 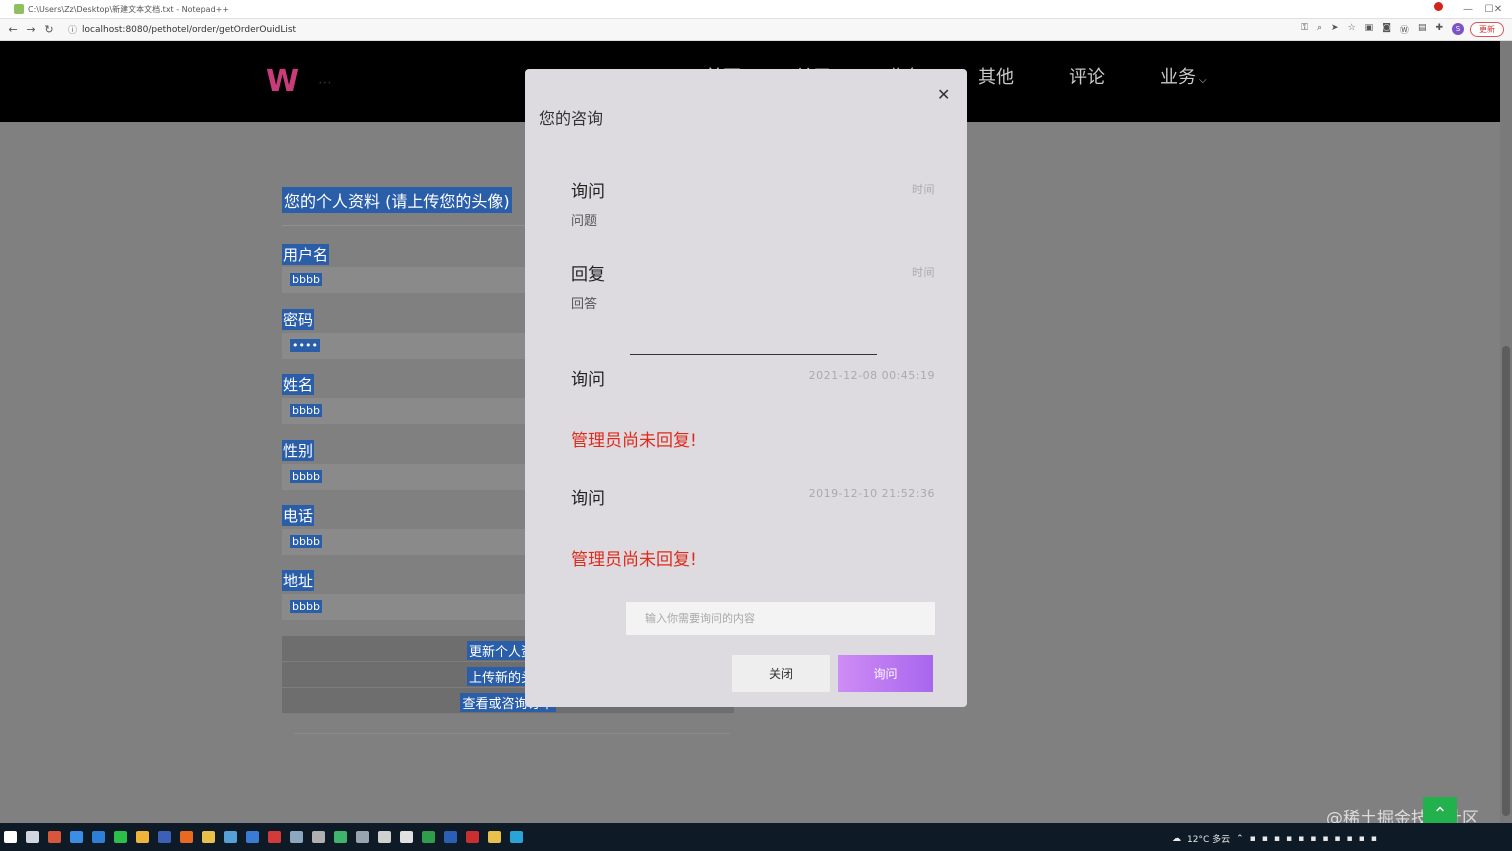 What do you see at coordinates (397, 200) in the screenshot?
I see `profile-title: 您的个人资料 (请上传您的头像)` at bounding box center [397, 200].